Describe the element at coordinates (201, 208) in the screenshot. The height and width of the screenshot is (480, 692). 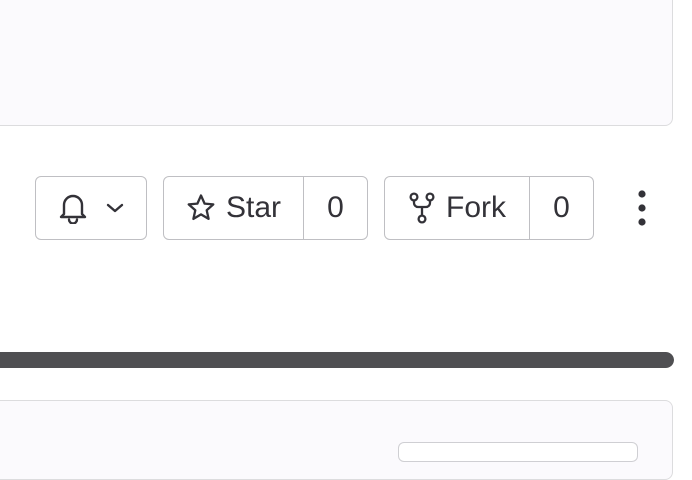
I see `star-icon` at that location.